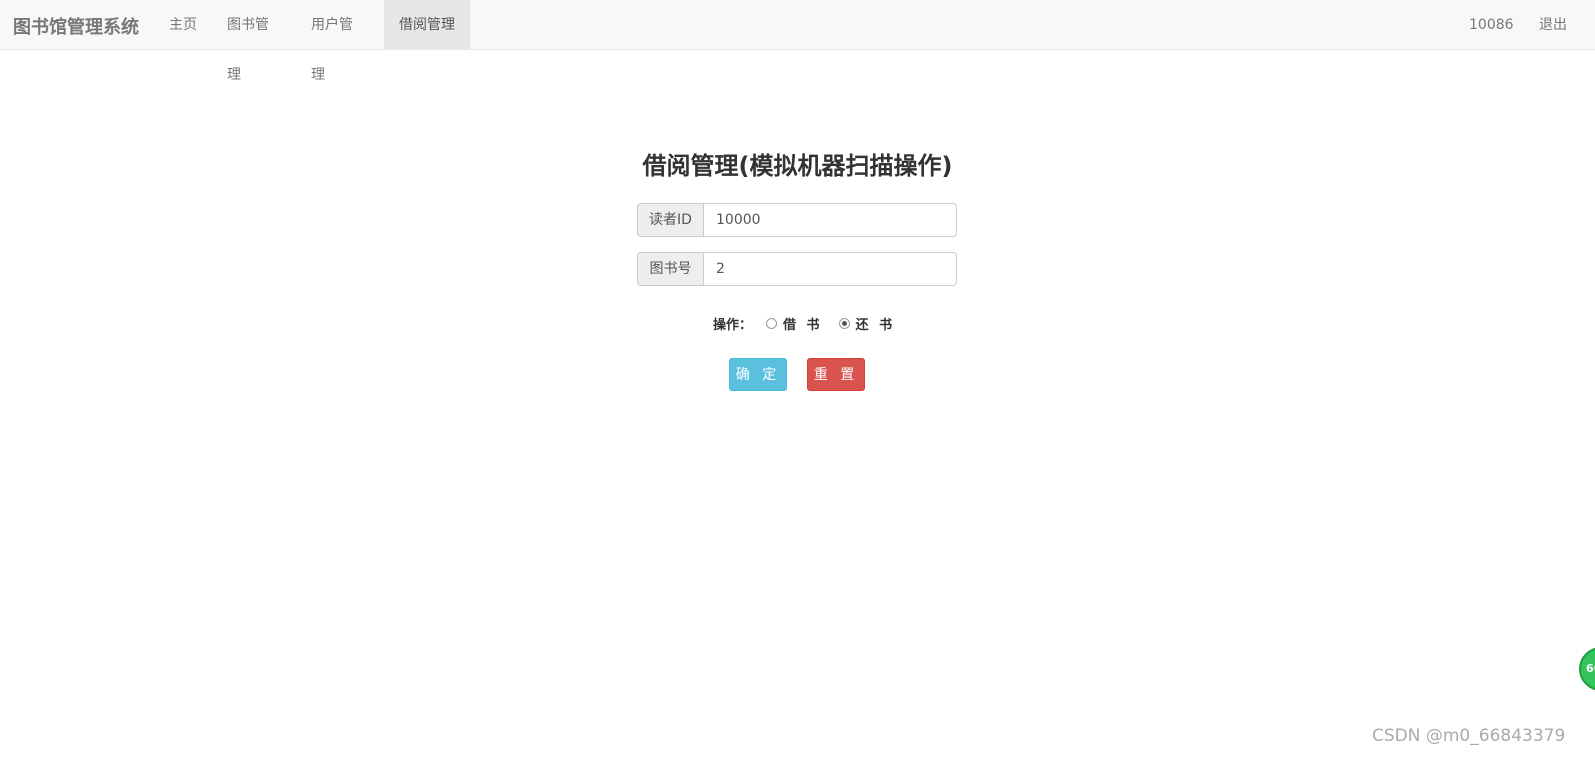  I want to click on app-brand: 图书馆管理系统, so click(76, 26).